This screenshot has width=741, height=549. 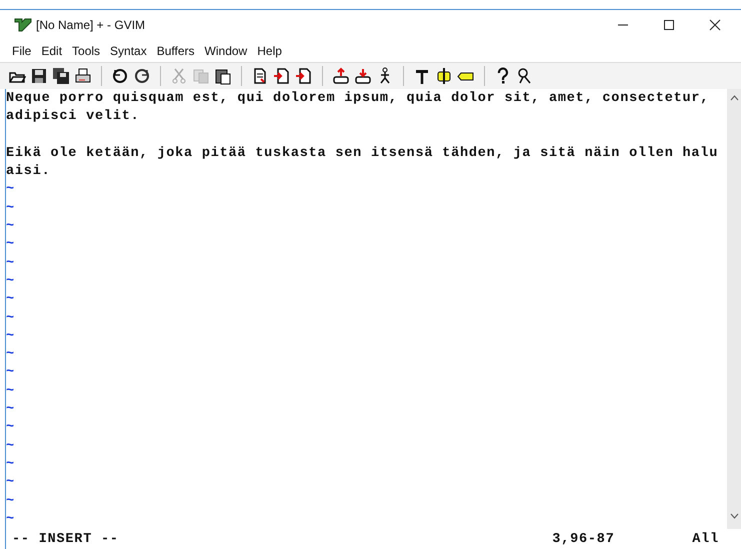 What do you see at coordinates (175, 51) in the screenshot?
I see `menu-item: Buffers` at bounding box center [175, 51].